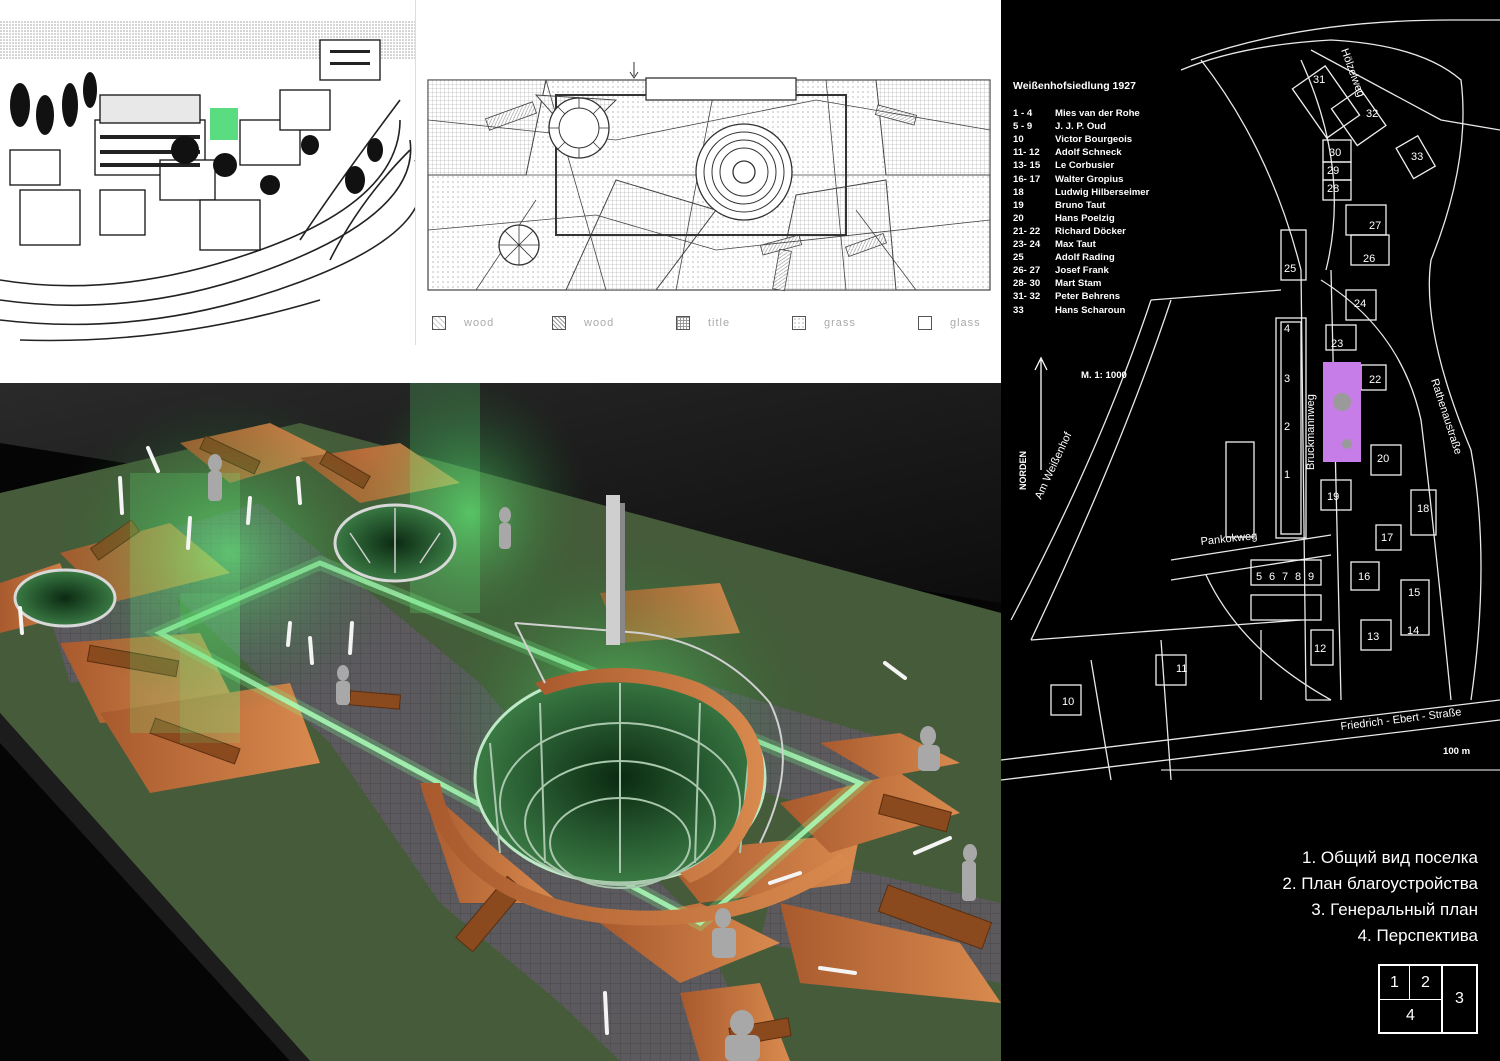  What do you see at coordinates (1401, 719) in the screenshot?
I see `street-friedrich-ebert: Friedrich - Ebert - Straße` at bounding box center [1401, 719].